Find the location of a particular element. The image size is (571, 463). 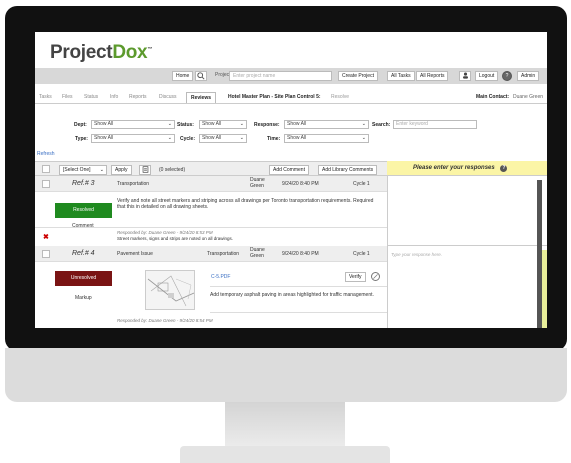

home-button: Home is located at coordinates (183, 76).